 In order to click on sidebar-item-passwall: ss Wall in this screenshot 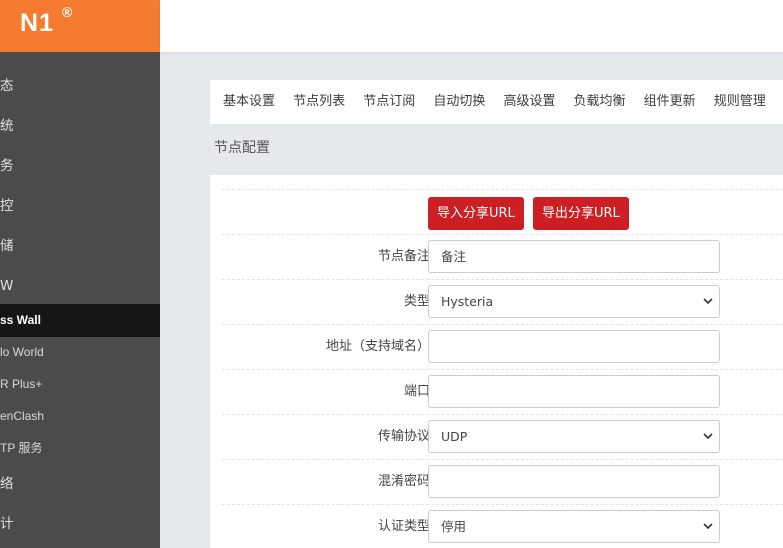, I will do `click(20, 320)`.